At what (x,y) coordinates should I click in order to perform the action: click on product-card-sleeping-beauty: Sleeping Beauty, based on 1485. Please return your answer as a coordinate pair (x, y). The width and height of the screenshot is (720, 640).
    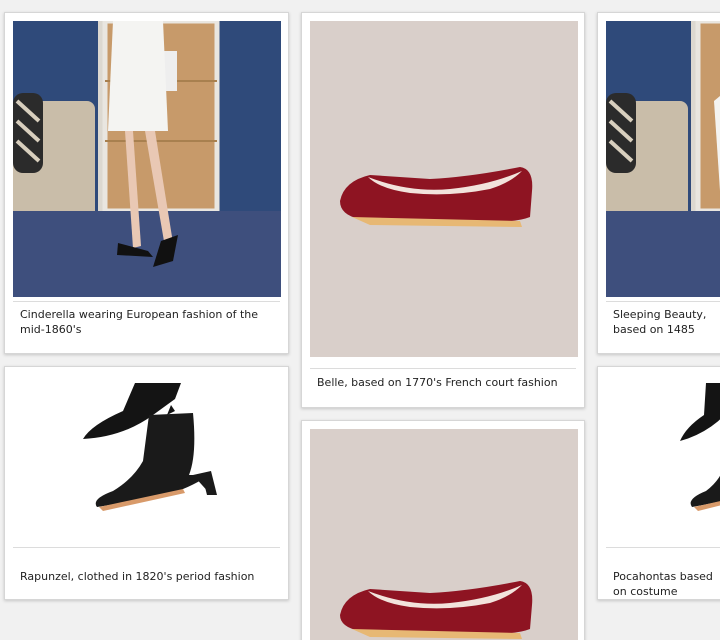
    Looking at the image, I should click on (658, 183).